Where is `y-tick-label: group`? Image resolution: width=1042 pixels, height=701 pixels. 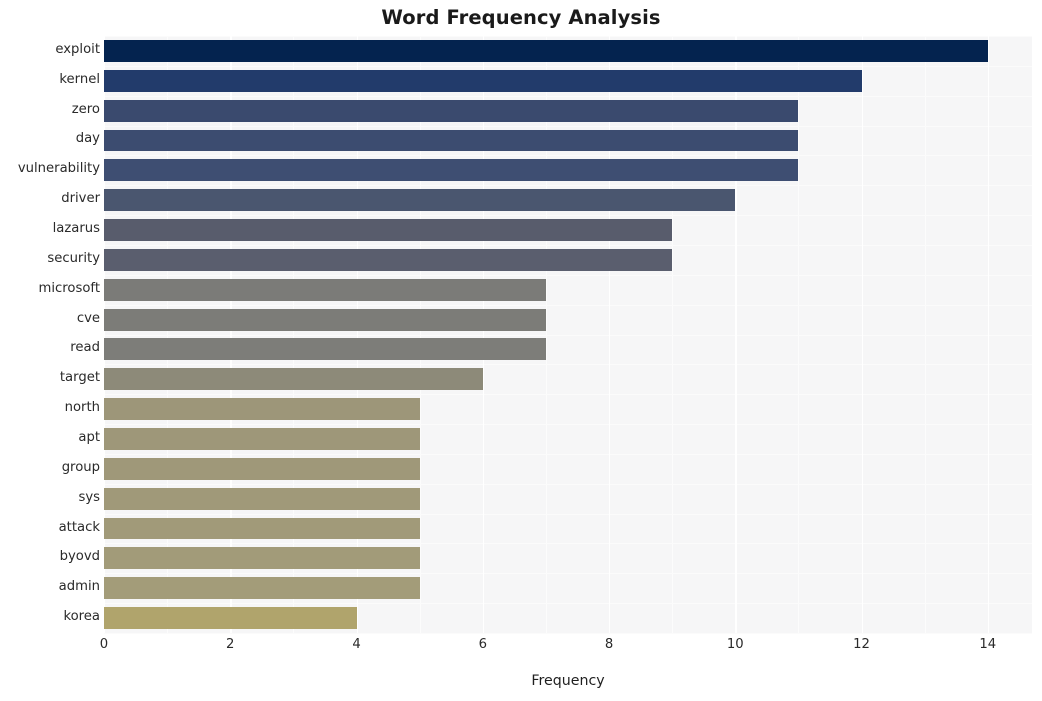
y-tick-label: group is located at coordinates (80, 467).